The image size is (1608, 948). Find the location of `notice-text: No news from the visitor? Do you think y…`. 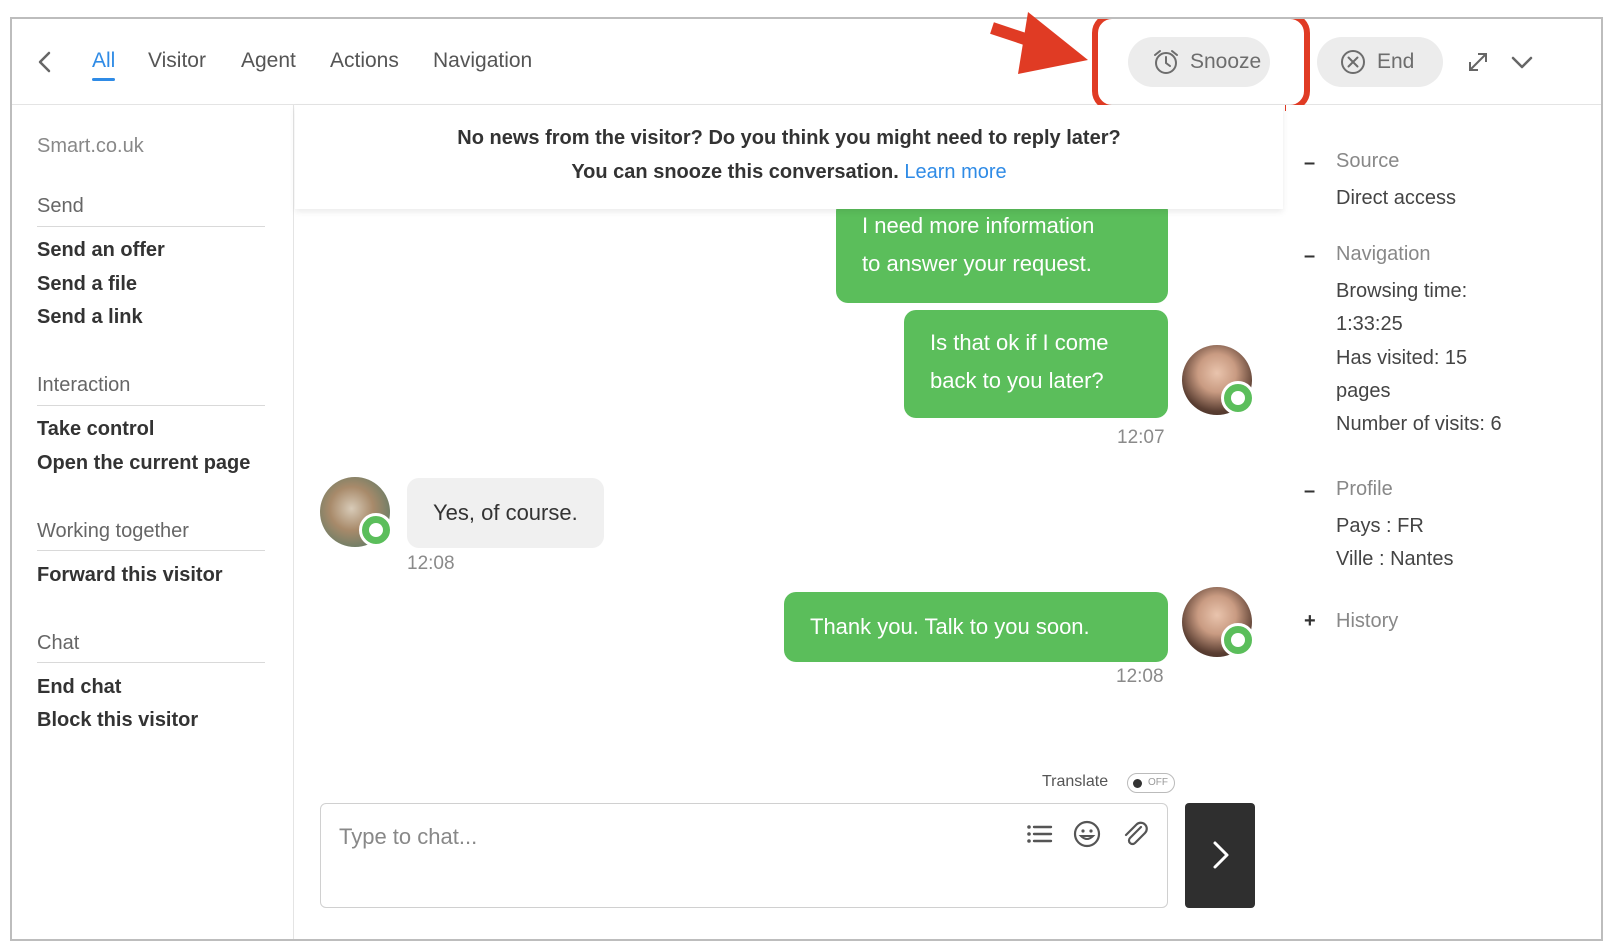

notice-text: No news from the visitor? Do you think y… is located at coordinates (789, 138).